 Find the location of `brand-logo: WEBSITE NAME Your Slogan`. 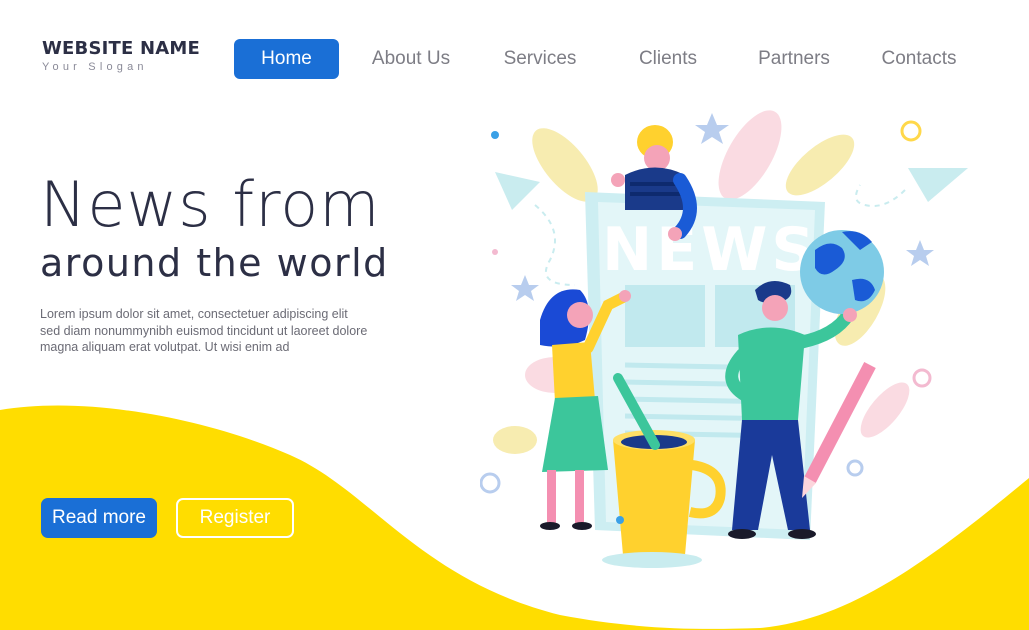

brand-logo: WEBSITE NAME Your Slogan is located at coordinates (121, 55).